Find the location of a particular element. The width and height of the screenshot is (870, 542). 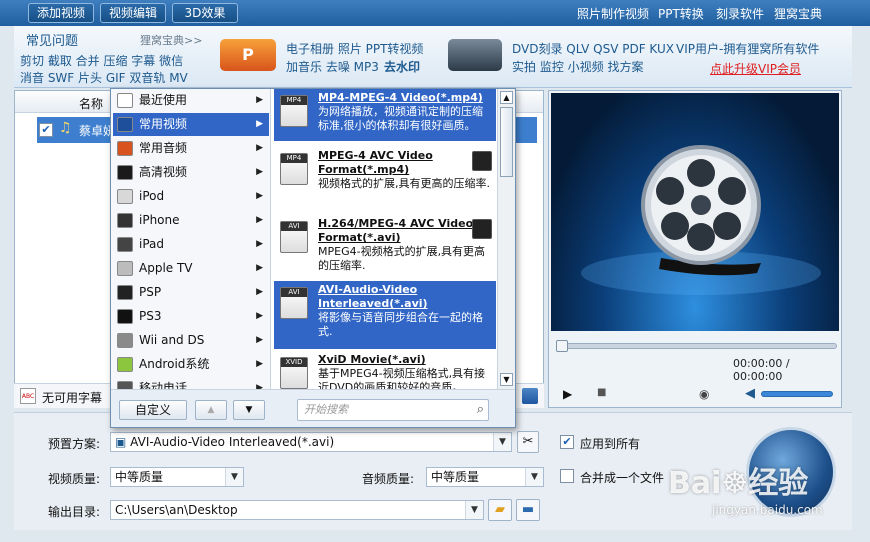

format-description: 视频格式的扩展,具有更高的压缩率. is located at coordinates (404, 183).